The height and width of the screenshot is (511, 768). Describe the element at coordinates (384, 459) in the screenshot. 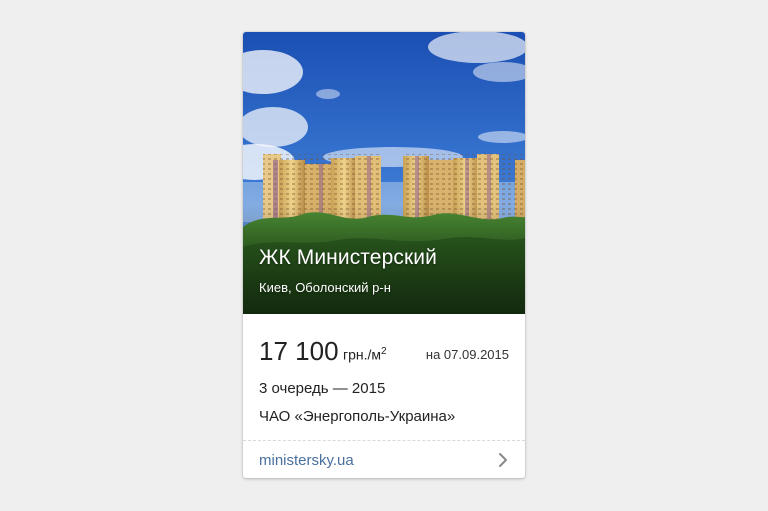

I see `website-row: ministersky.ua` at that location.